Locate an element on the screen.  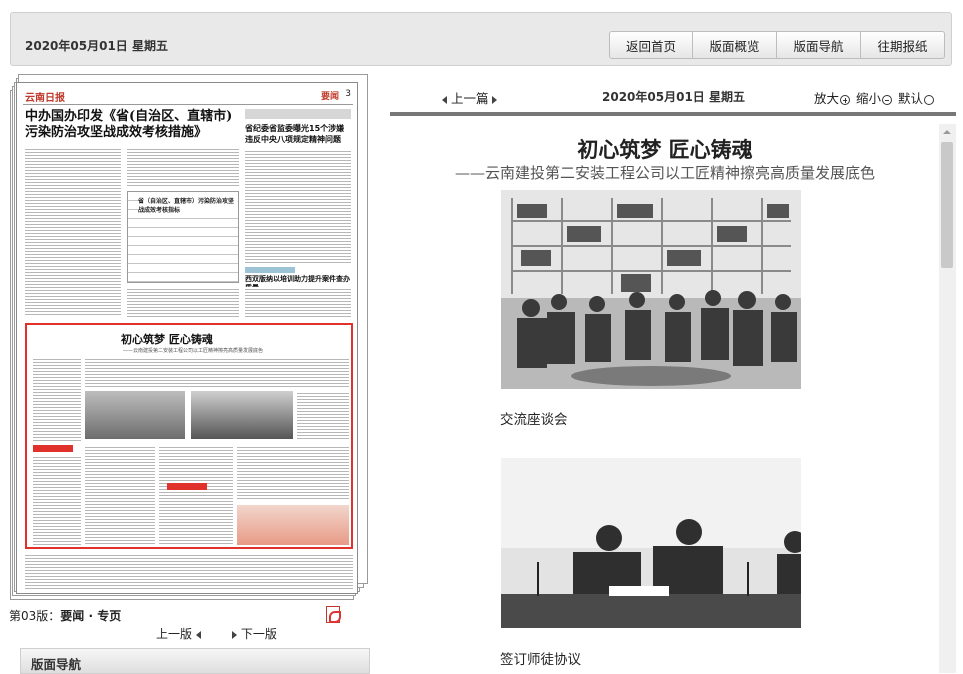
radio-icon is located at coordinates (929, 99).